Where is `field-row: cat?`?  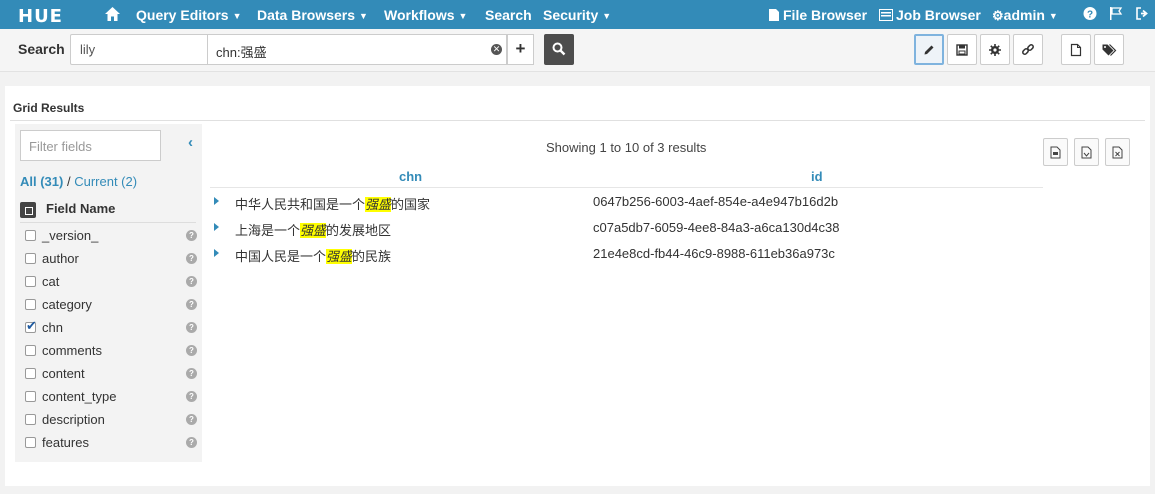 field-row: cat? is located at coordinates (108, 283).